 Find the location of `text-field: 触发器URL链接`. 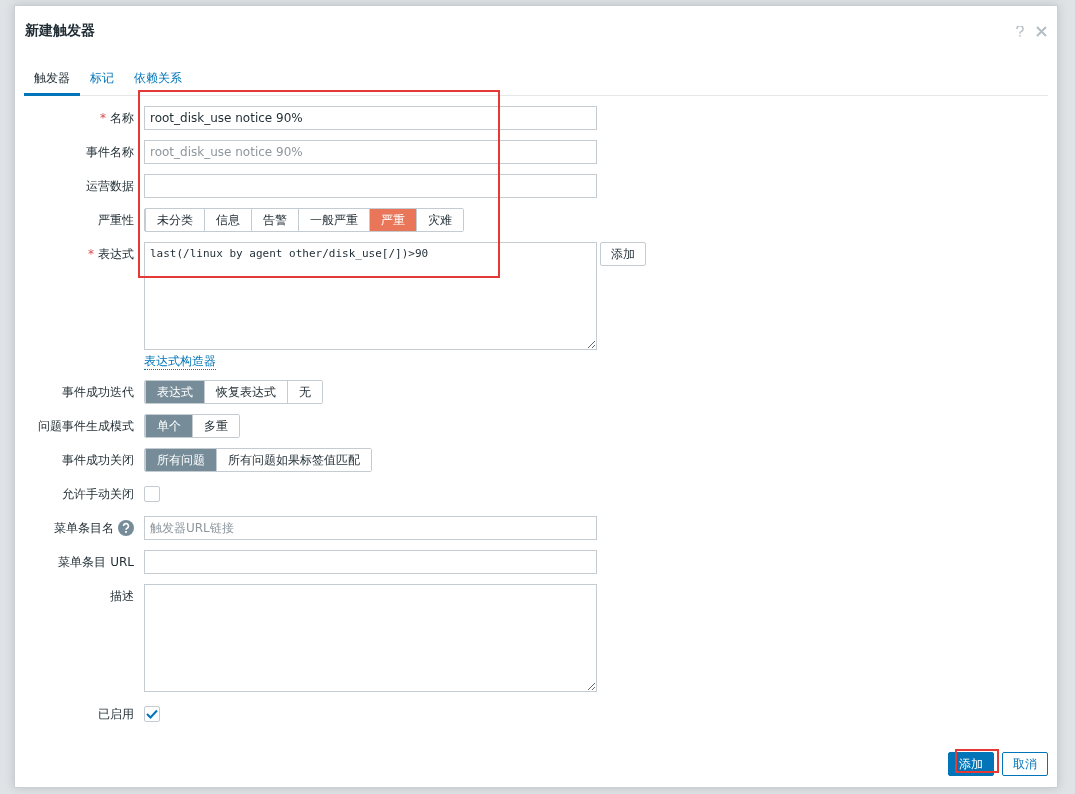

text-field: 触发器URL链接 is located at coordinates (370, 528).